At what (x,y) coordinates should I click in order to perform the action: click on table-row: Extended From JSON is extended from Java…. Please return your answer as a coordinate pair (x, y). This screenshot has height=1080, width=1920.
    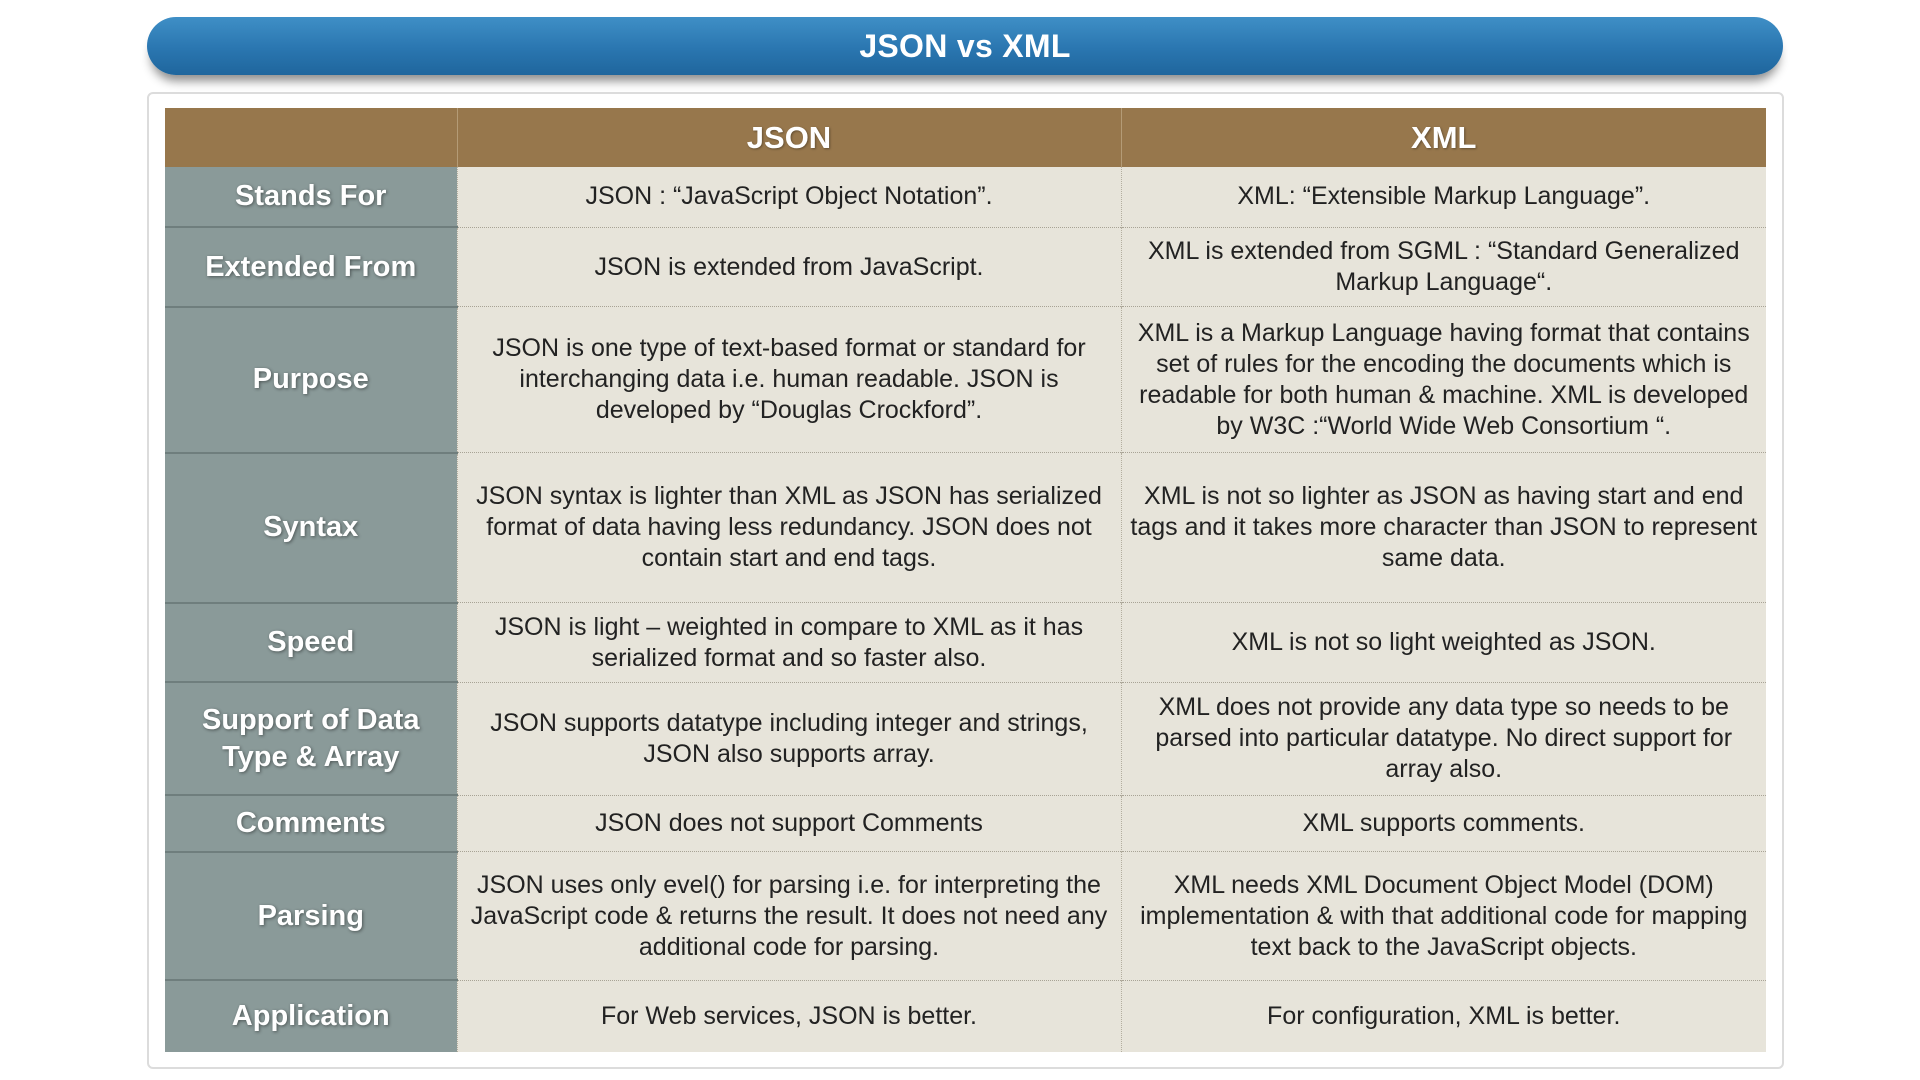
    Looking at the image, I should click on (965, 266).